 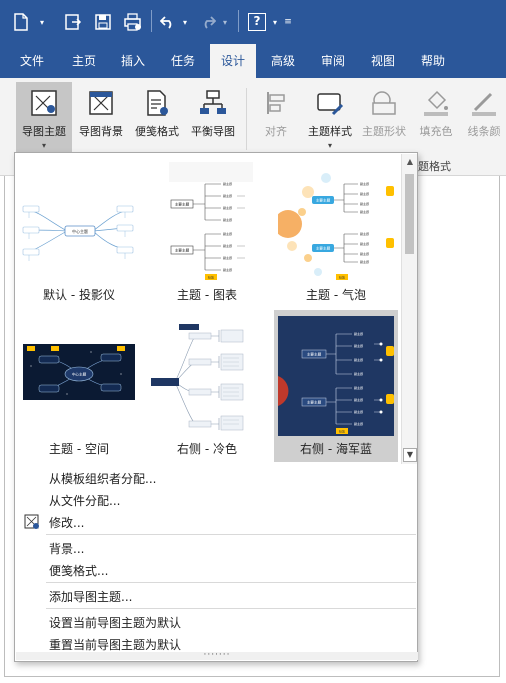 I want to click on topic-style-button: 主题样式 ▾, so click(x=330, y=118).